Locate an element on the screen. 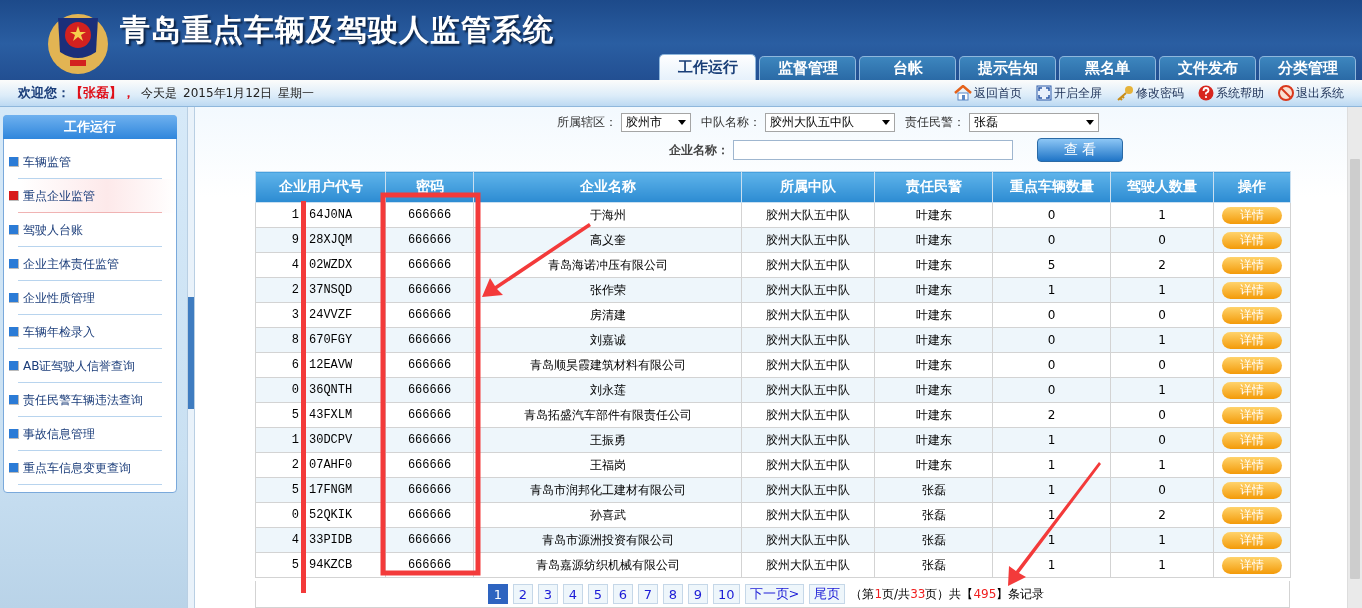 Image resolution: width=1362 pixels, height=608 pixels. nav-tab: 台帐 is located at coordinates (907, 68).